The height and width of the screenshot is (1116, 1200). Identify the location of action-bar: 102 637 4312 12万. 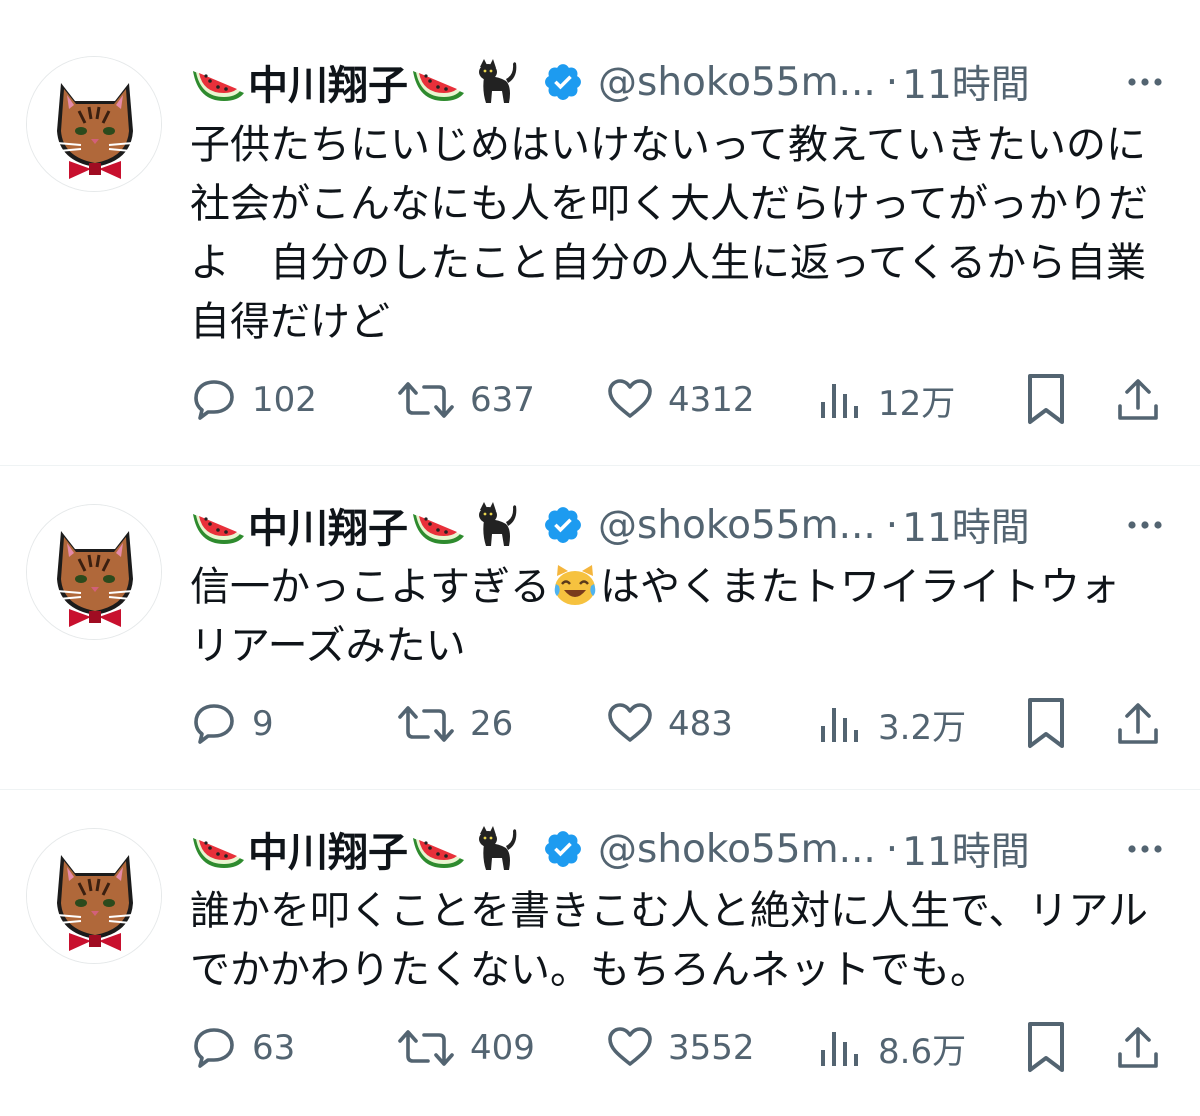
(600, 400).